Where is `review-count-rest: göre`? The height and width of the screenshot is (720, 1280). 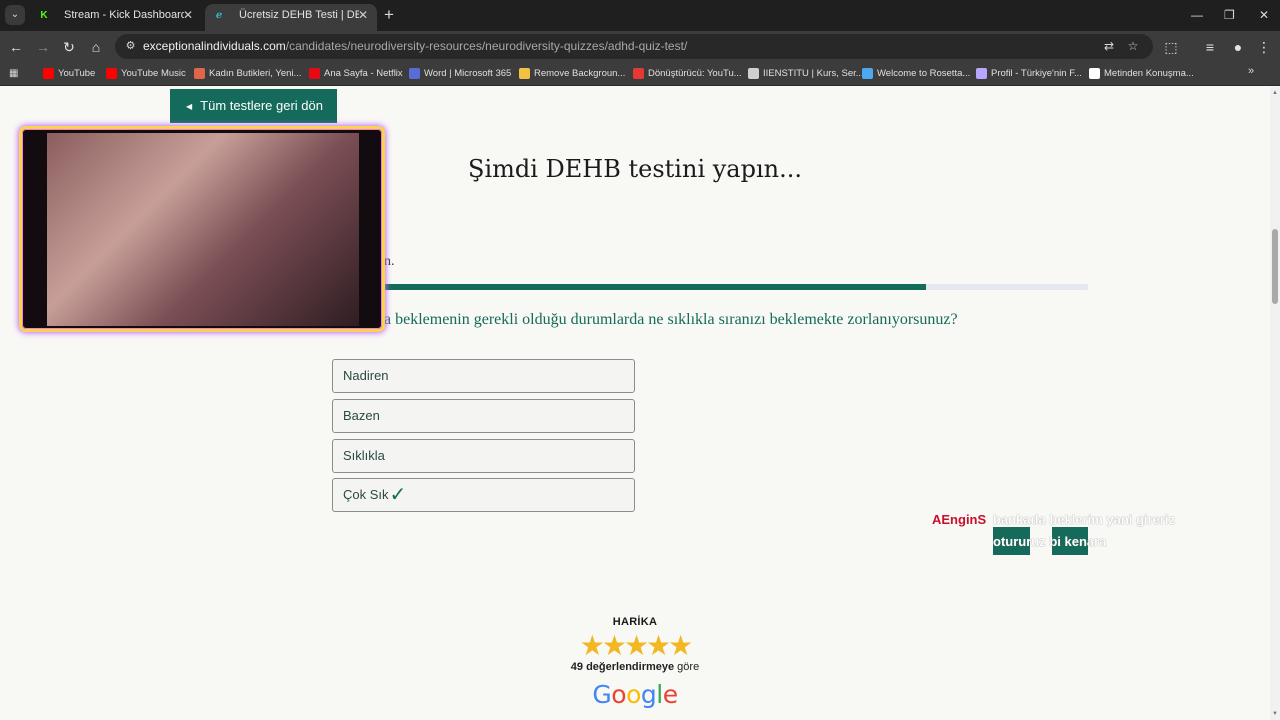
review-count-rest: göre is located at coordinates (687, 667).